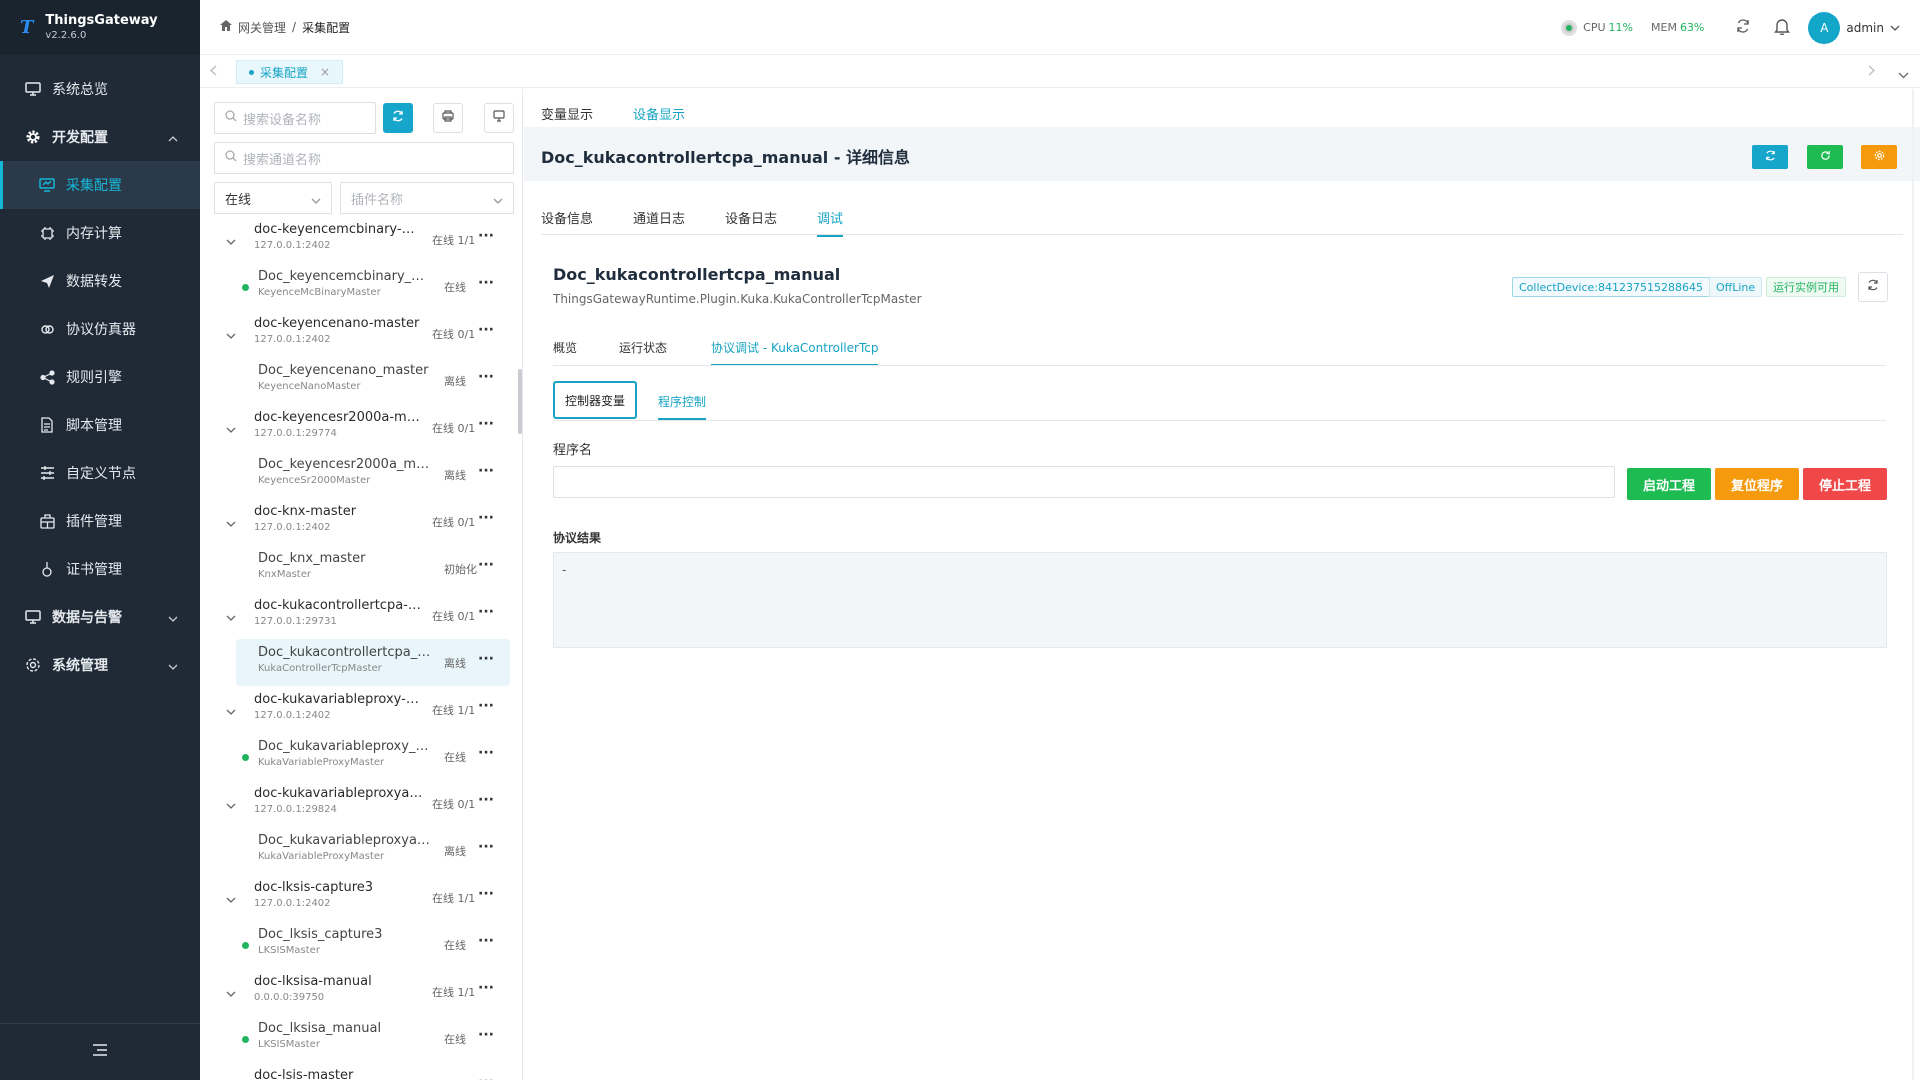 Image resolution: width=1920 pixels, height=1080 pixels. I want to click on tab-program-control: 程序控制, so click(682, 406).